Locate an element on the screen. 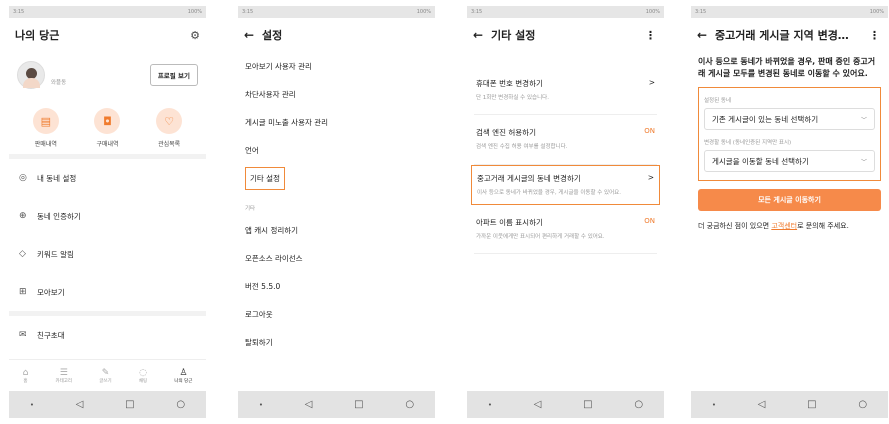 This screenshot has height=424, width=889. menu-item-invite: ✉ 친구초대 is located at coordinates (107, 335).